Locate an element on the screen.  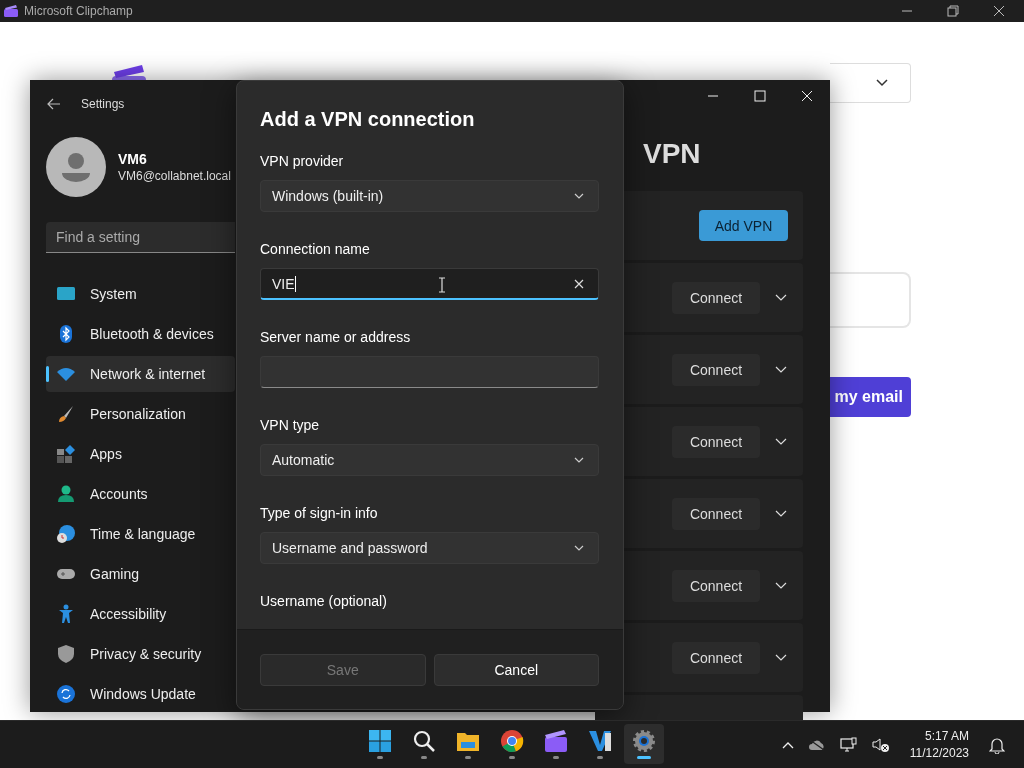
nav-item: Bluetooth & devices is located at coordinates (140, 334).